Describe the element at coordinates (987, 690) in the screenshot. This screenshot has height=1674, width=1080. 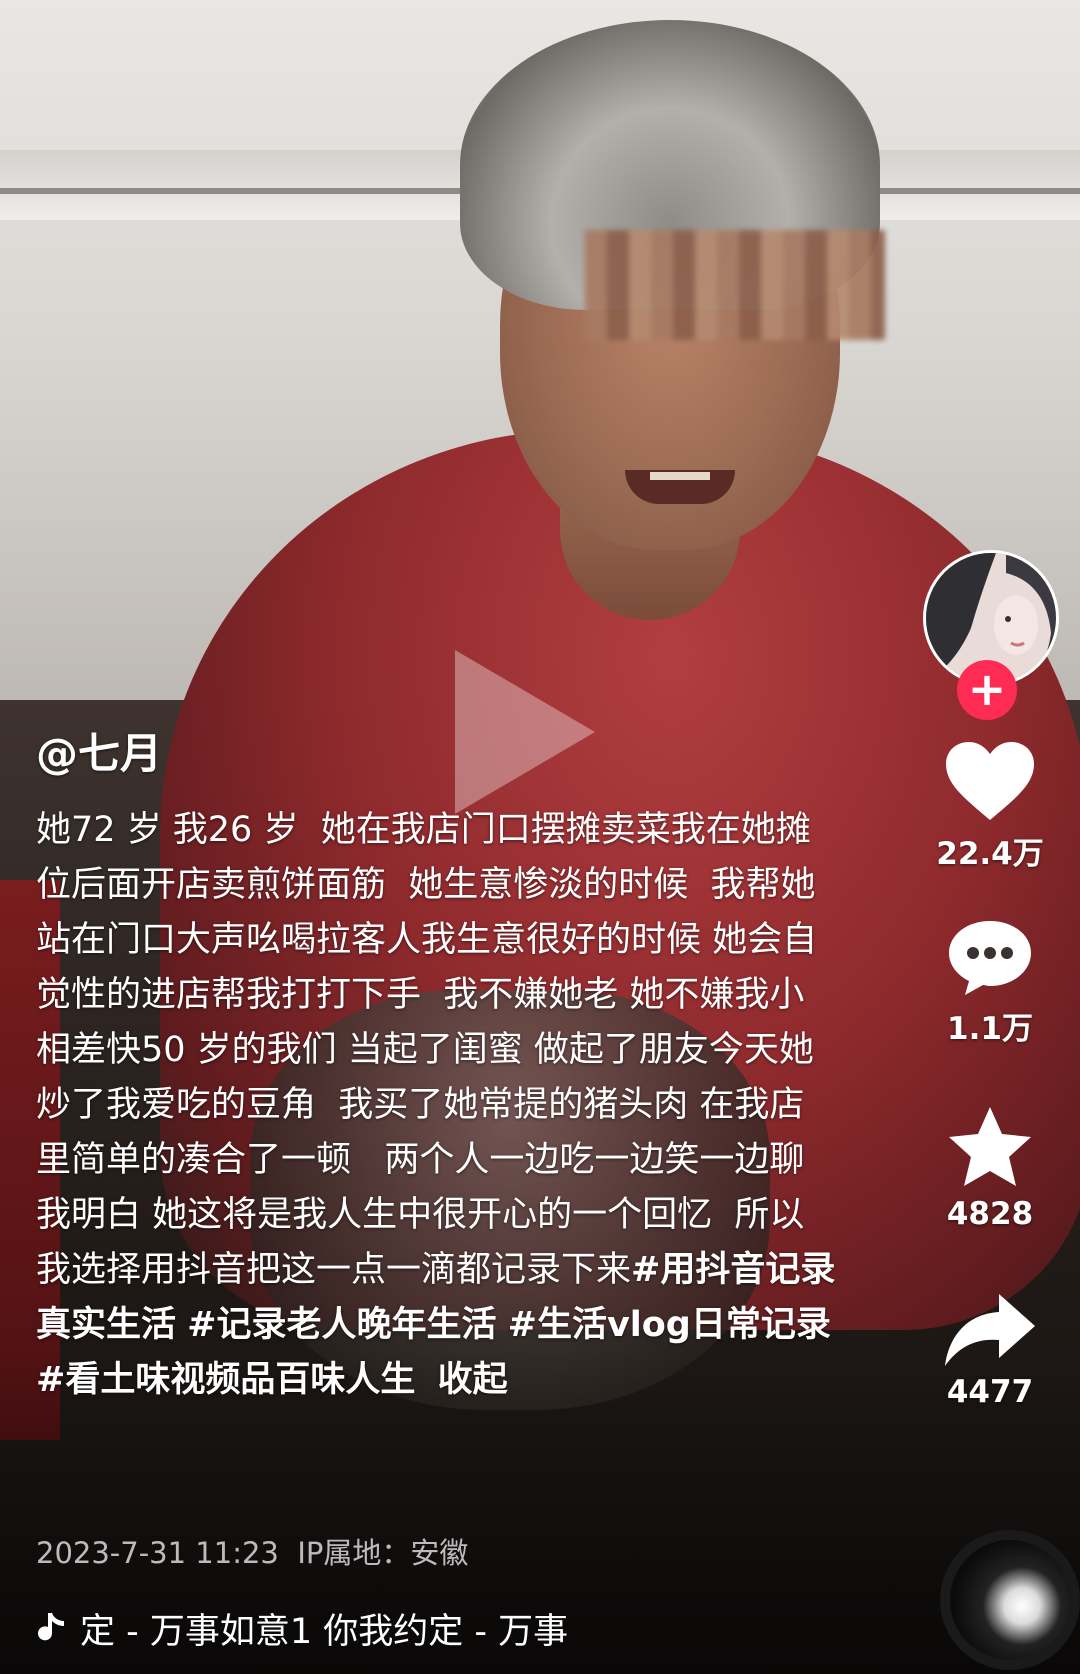
I see `follow-button: +` at that location.